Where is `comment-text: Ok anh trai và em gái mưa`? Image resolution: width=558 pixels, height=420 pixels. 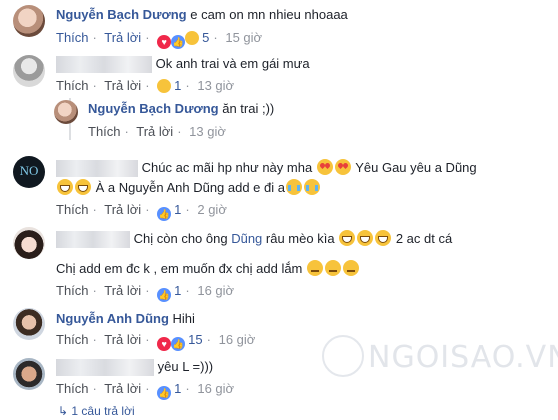
comment-text: Ok anh trai và em gái mưa is located at coordinates (232, 63).